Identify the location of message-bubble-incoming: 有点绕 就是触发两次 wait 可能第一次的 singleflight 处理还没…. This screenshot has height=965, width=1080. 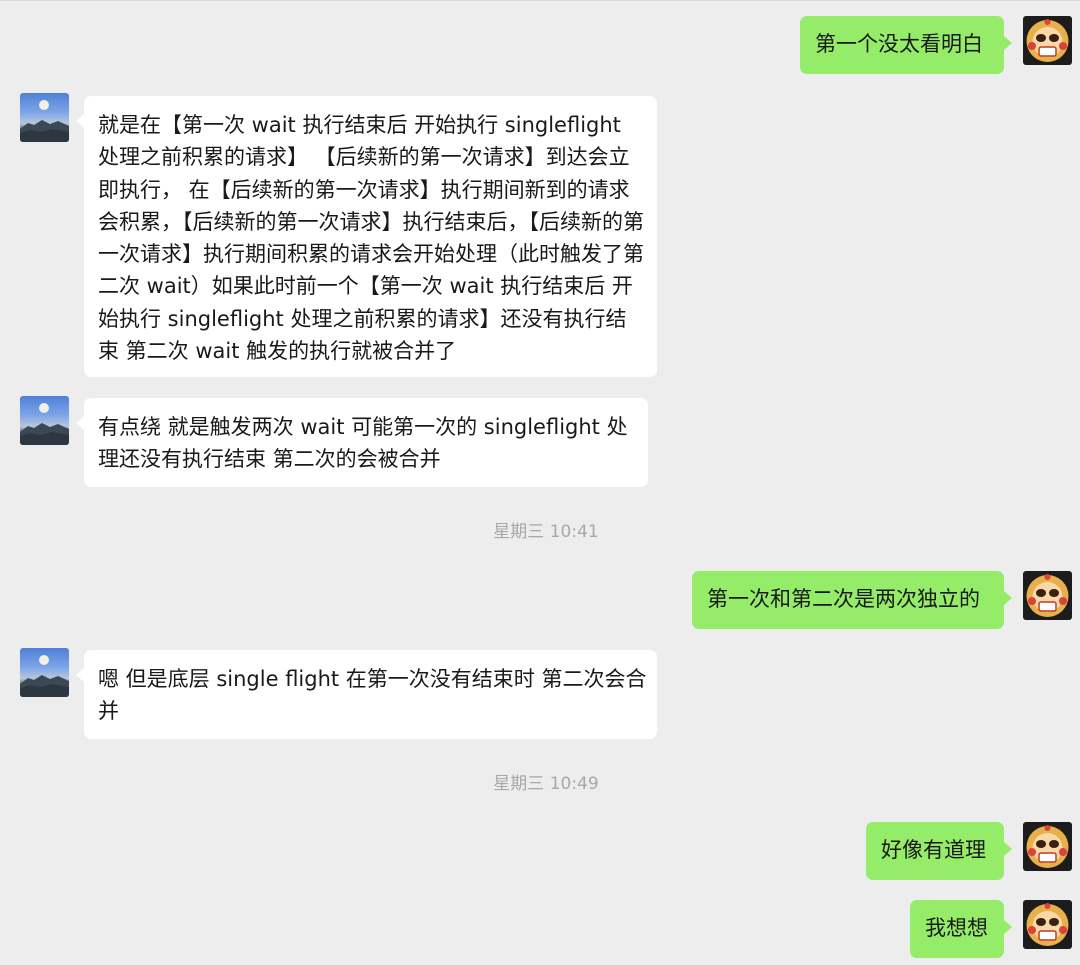
(362, 442).